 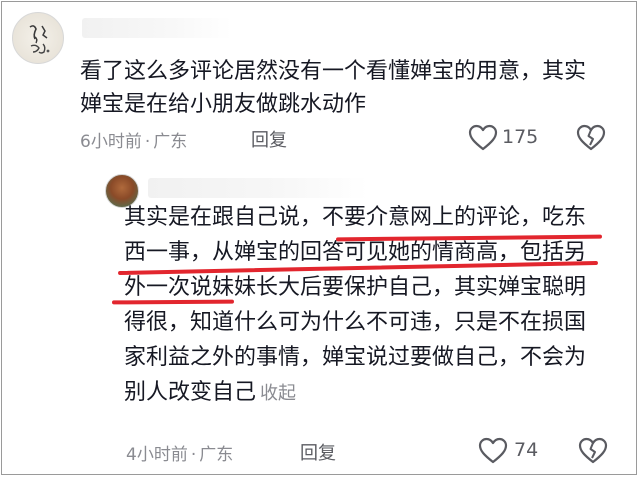 What do you see at coordinates (526, 450) in the screenshot?
I see `like-count: 74` at bounding box center [526, 450].